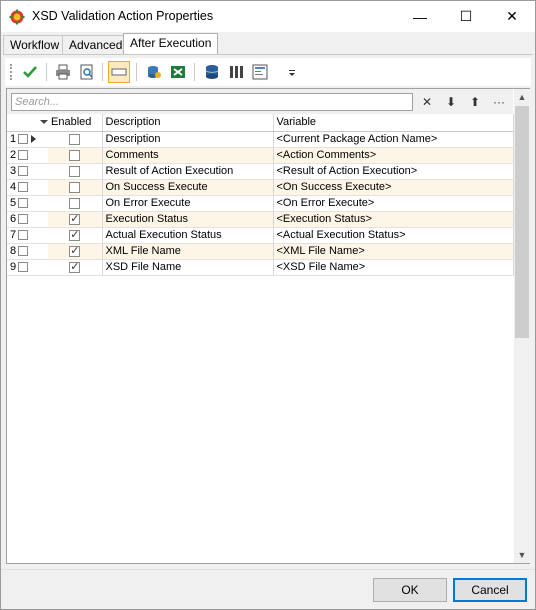 This screenshot has width=536, height=610. I want to click on clear-search-icon: ✕, so click(427, 102).